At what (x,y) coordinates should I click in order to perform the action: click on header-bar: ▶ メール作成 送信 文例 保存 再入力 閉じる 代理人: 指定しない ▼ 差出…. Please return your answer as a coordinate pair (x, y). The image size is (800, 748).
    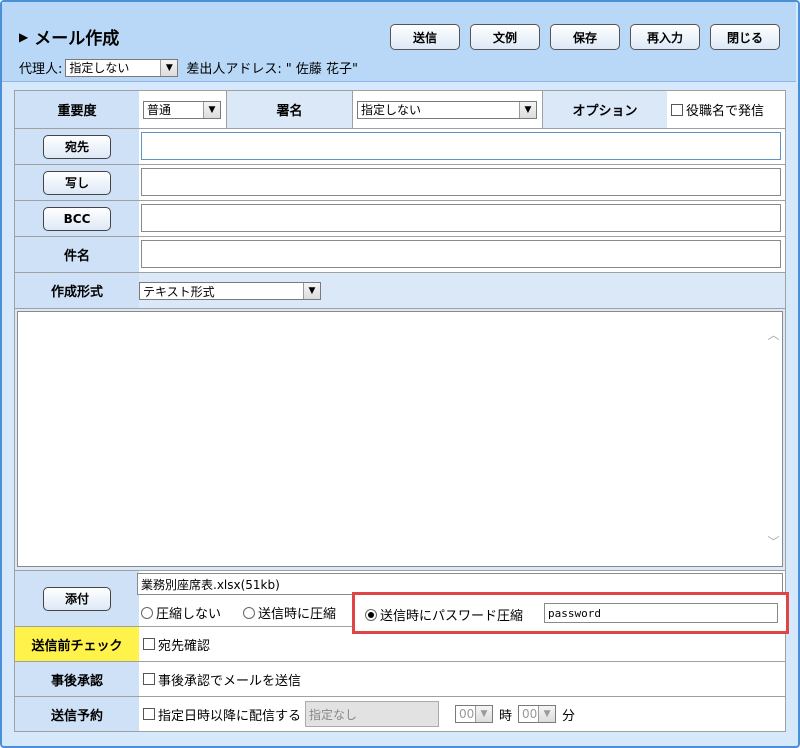
    Looking at the image, I should click on (399, 42).